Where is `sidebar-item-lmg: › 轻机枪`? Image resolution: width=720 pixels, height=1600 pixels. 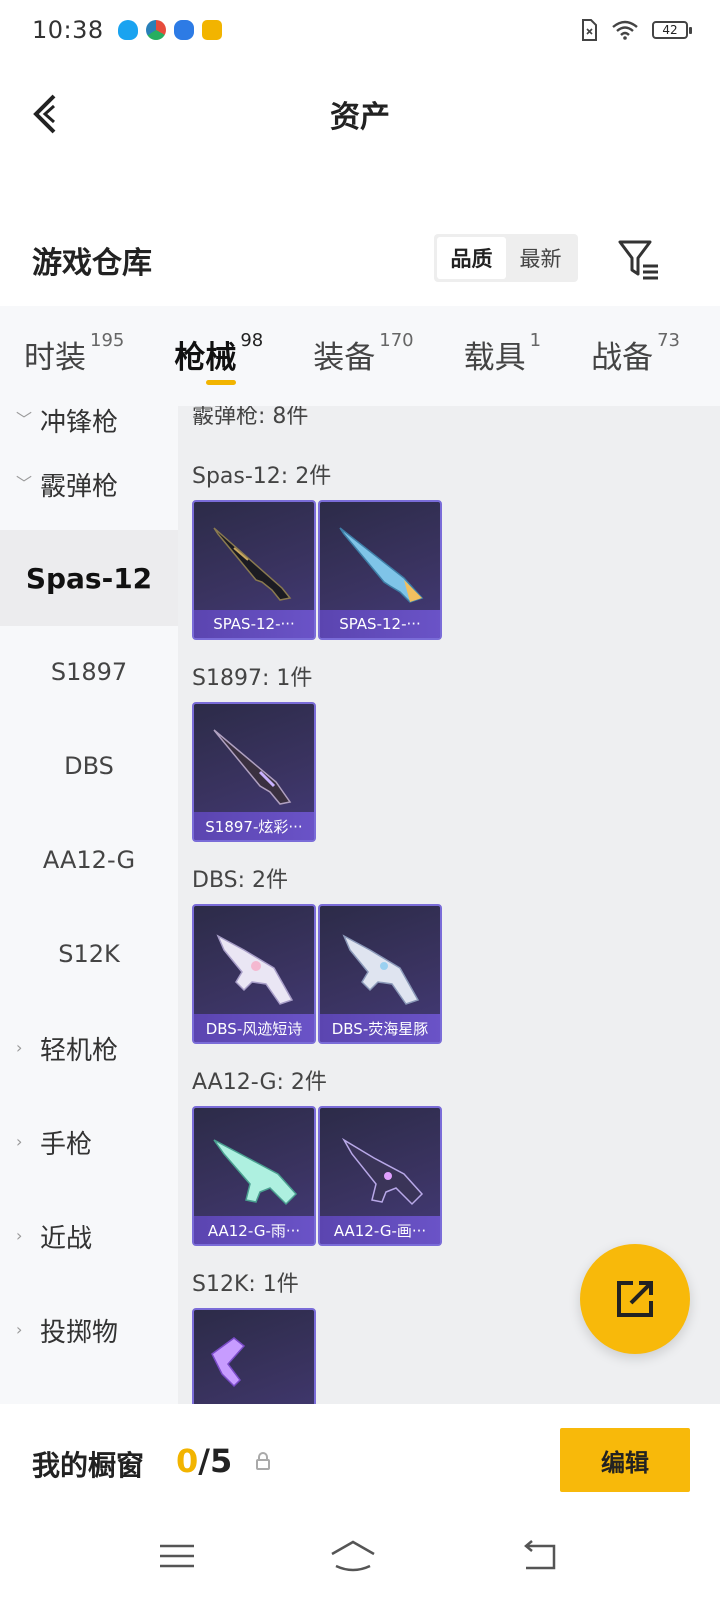
sidebar-item-lmg: › 轻机枪 is located at coordinates (89, 1048).